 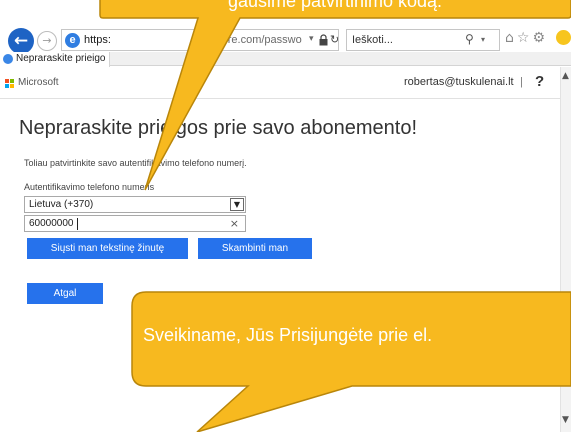 I want to click on top-callout-text: gausime patvirtinimo kodą., so click(x=335, y=5).